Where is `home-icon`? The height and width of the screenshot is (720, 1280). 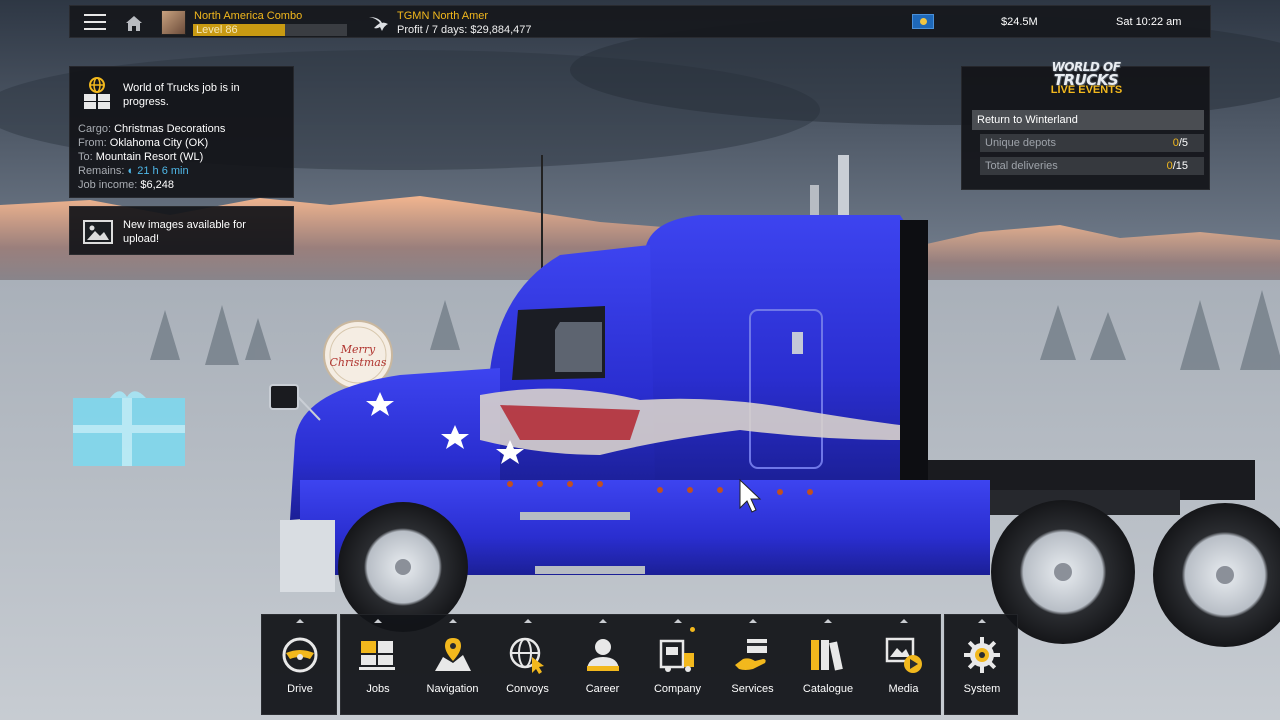 home-icon is located at coordinates (134, 23).